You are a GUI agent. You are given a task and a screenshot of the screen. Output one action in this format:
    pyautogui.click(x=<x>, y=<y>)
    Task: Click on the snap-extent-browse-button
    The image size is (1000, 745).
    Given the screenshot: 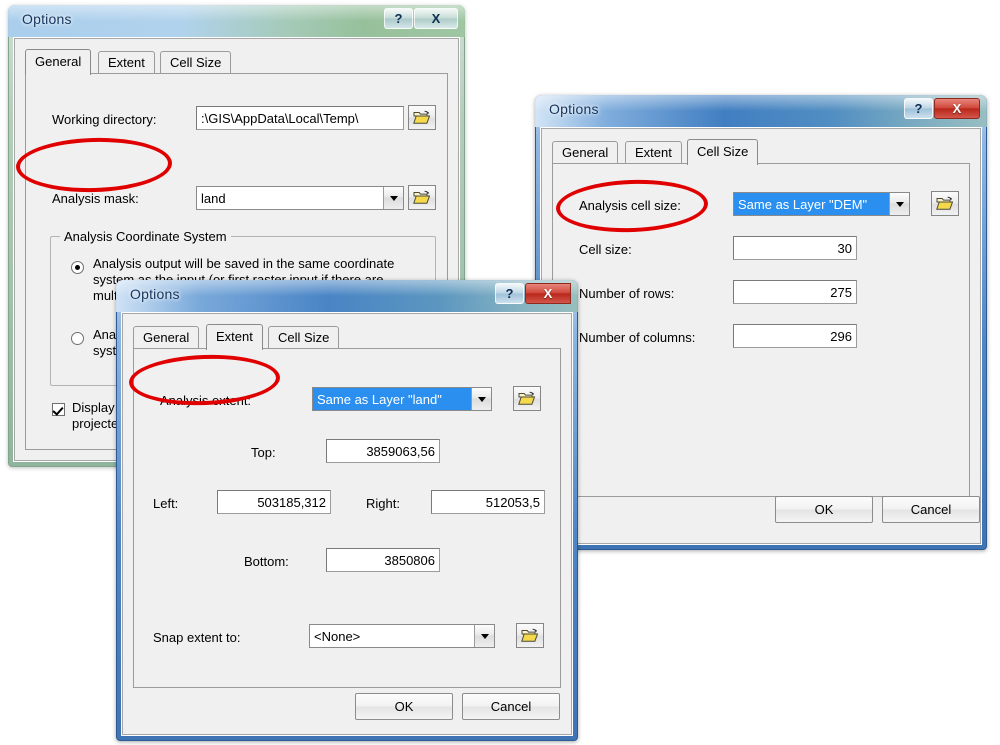 What is the action you would take?
    pyautogui.click(x=530, y=635)
    